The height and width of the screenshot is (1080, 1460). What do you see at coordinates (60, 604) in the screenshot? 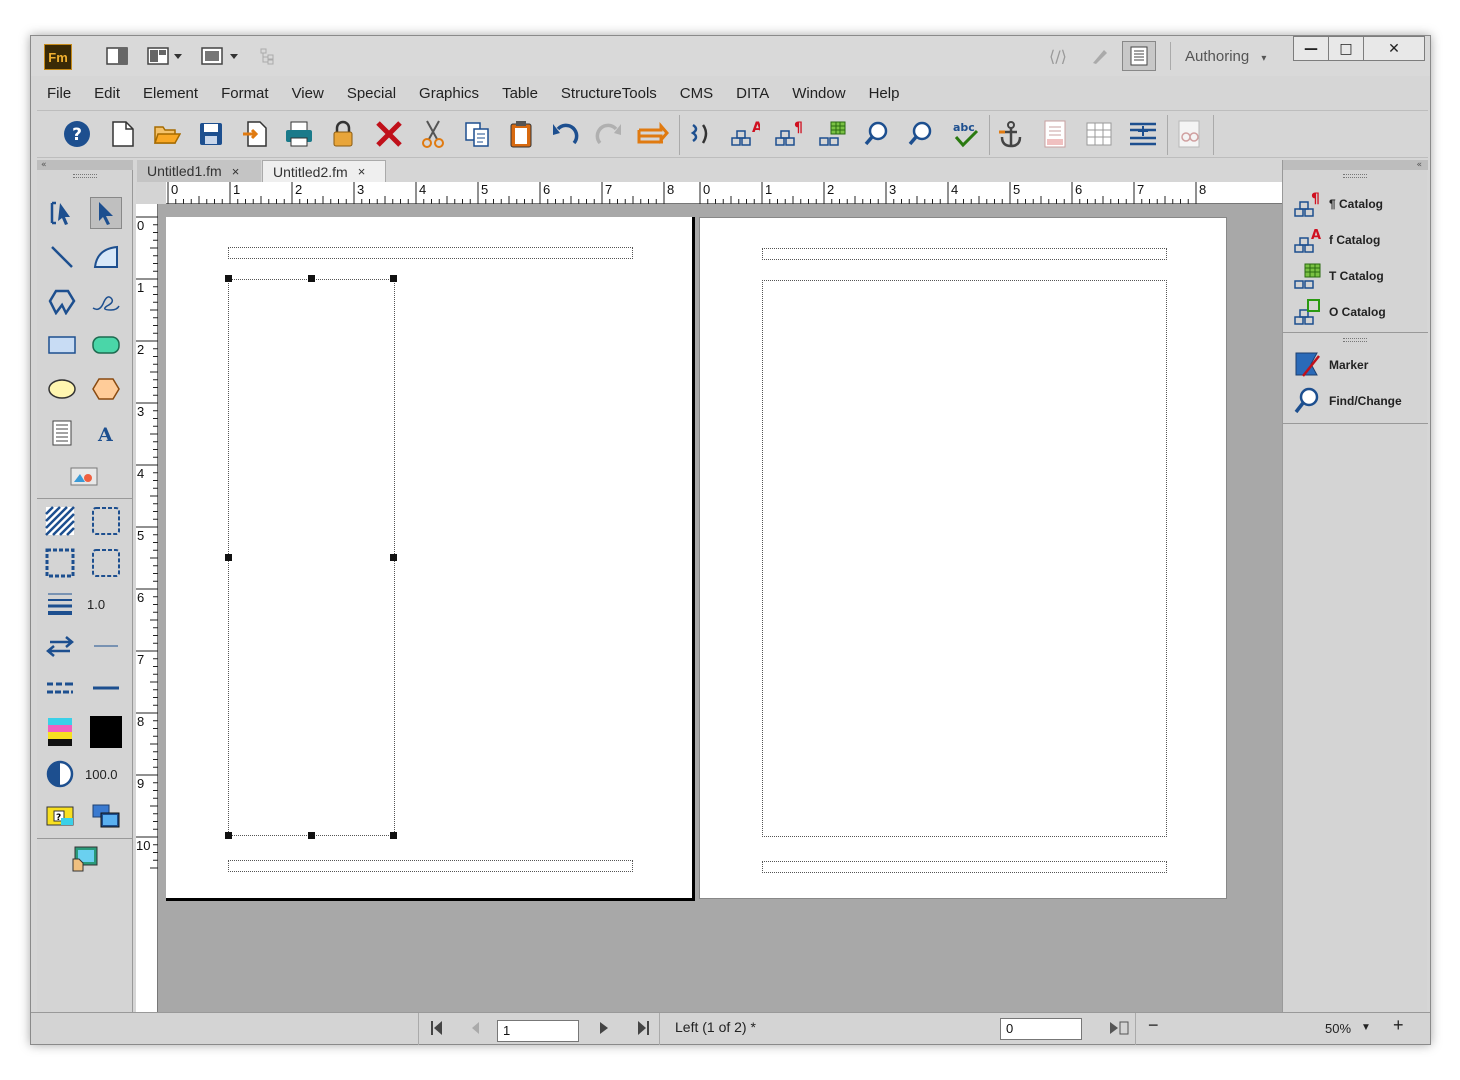
I see `line-width-icon` at bounding box center [60, 604].